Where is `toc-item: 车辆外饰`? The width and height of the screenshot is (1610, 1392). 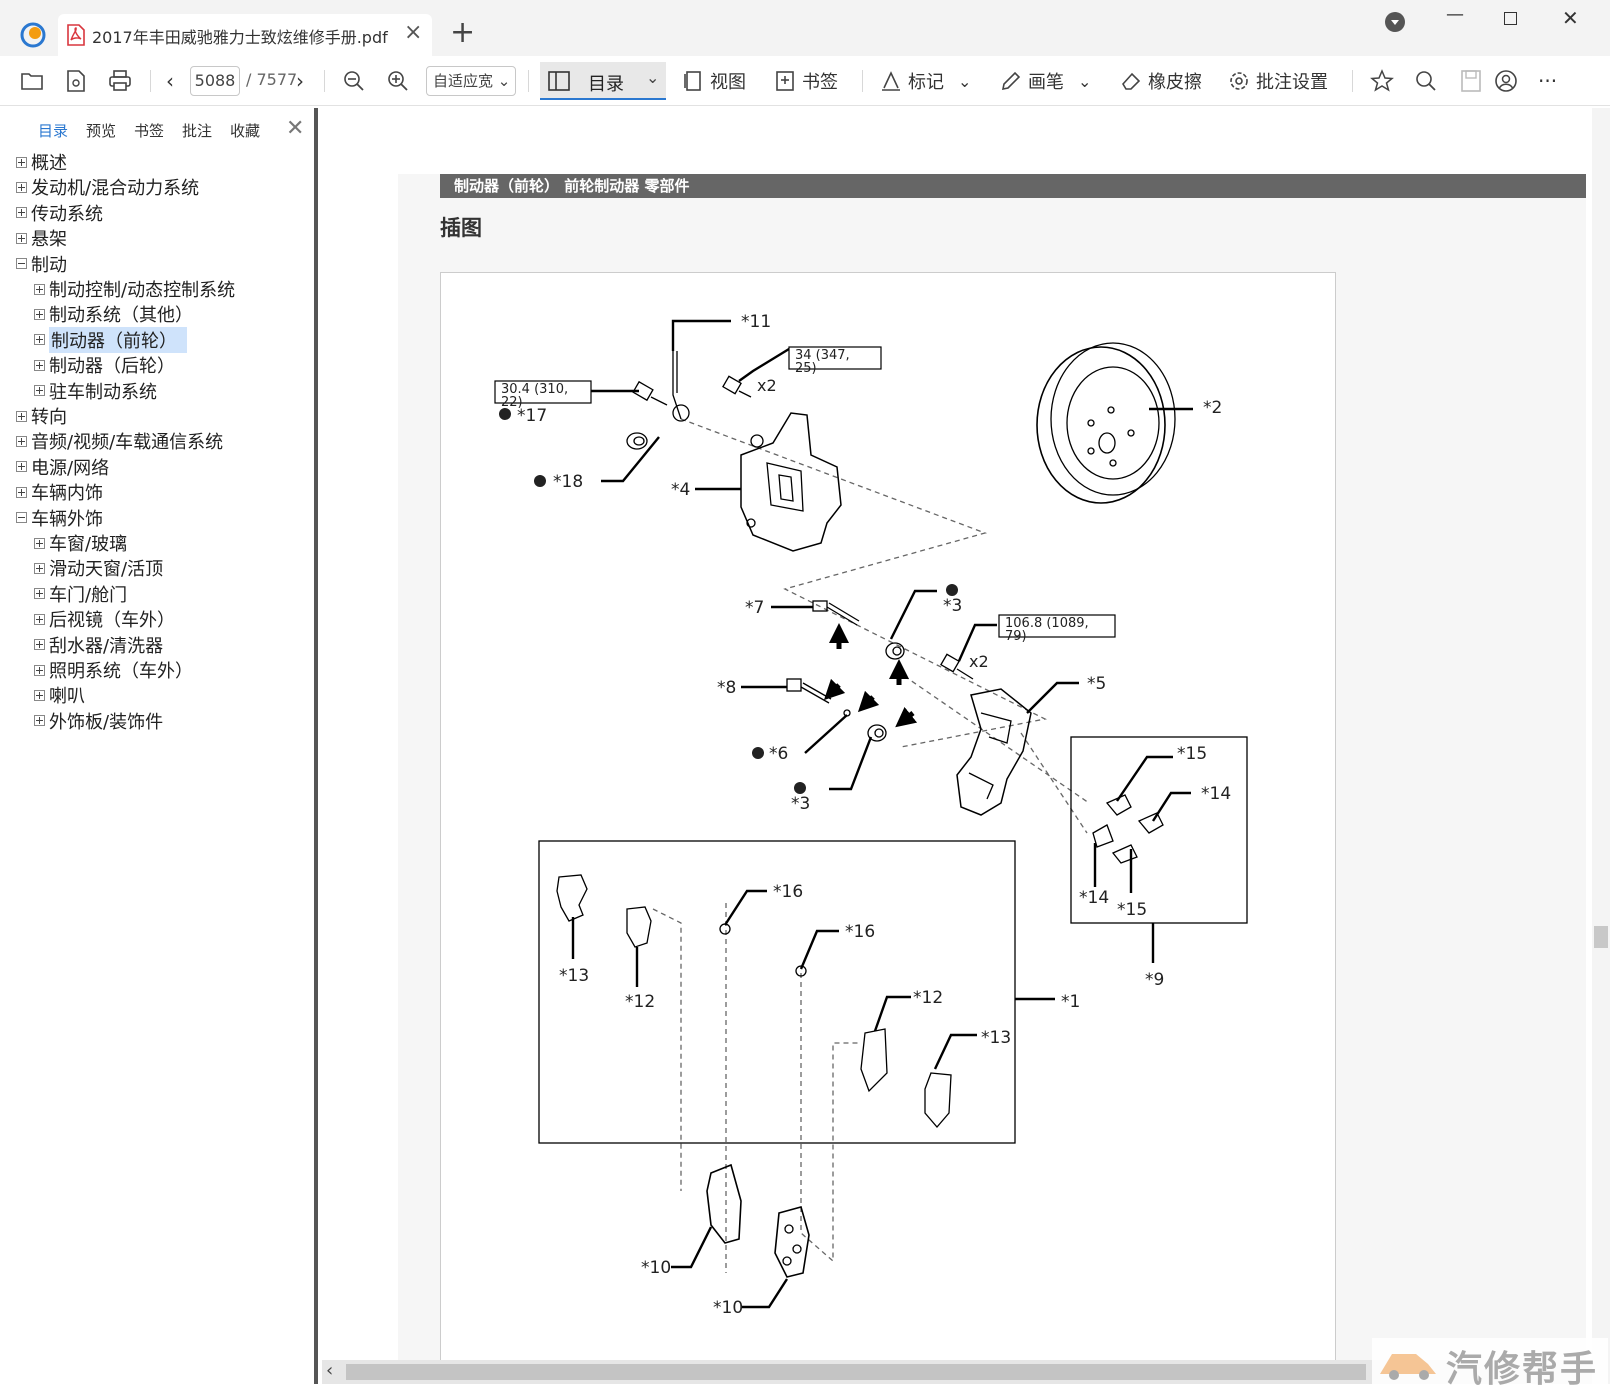 toc-item: 车辆外饰 is located at coordinates (59, 518).